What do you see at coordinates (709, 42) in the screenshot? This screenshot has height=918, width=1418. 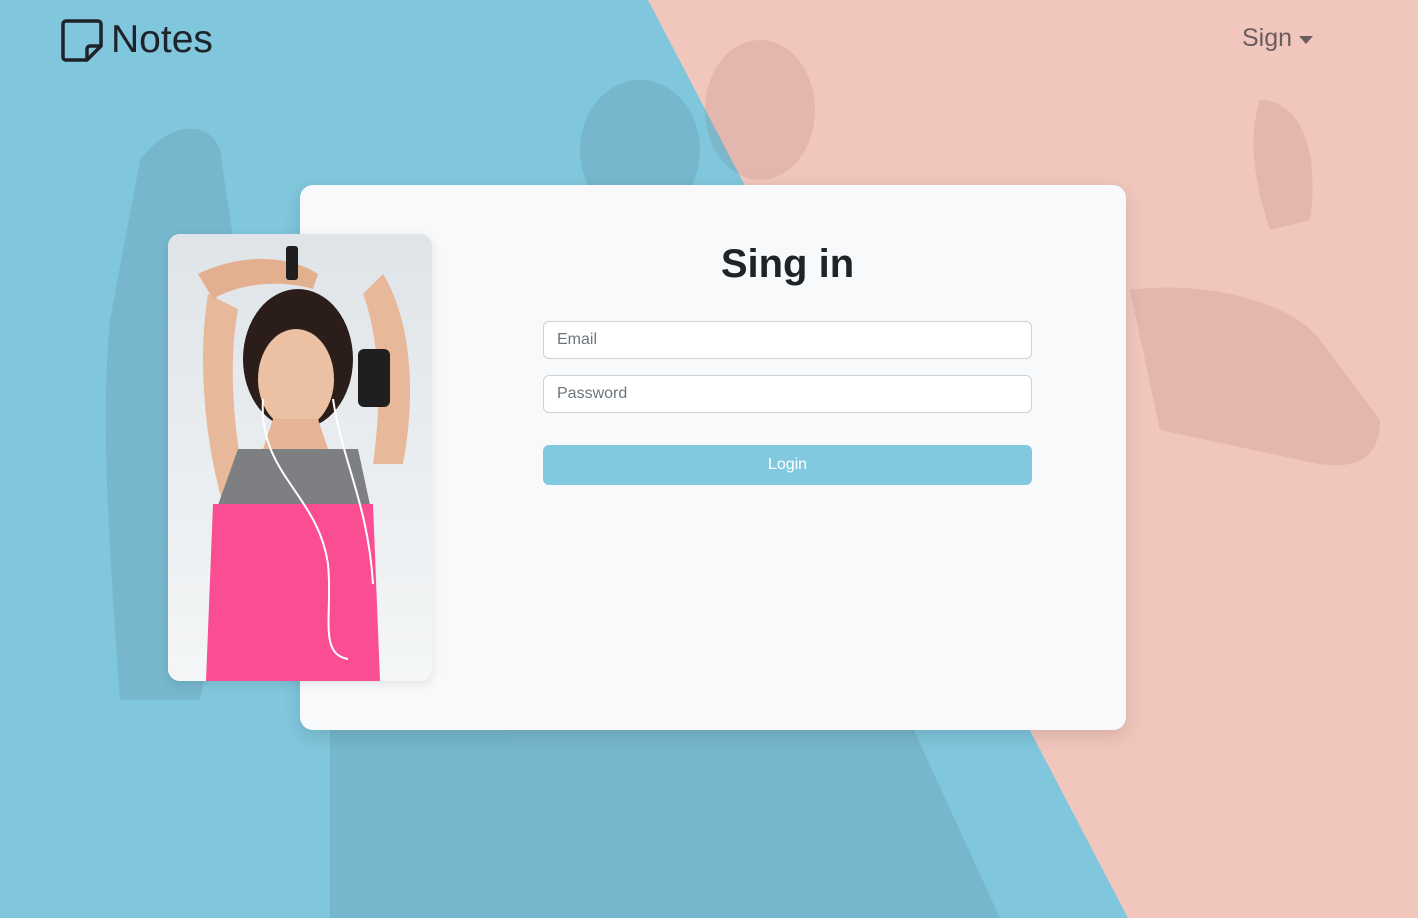 I see `navbar: Notes Sign` at bounding box center [709, 42].